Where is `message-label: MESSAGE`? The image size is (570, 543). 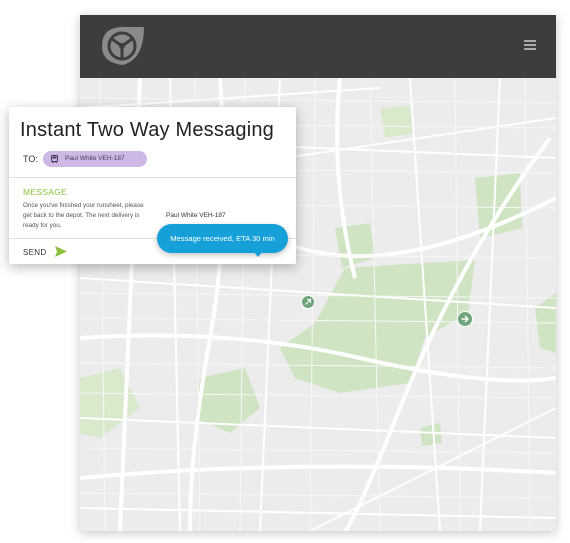
message-label: MESSAGE is located at coordinates (45, 192).